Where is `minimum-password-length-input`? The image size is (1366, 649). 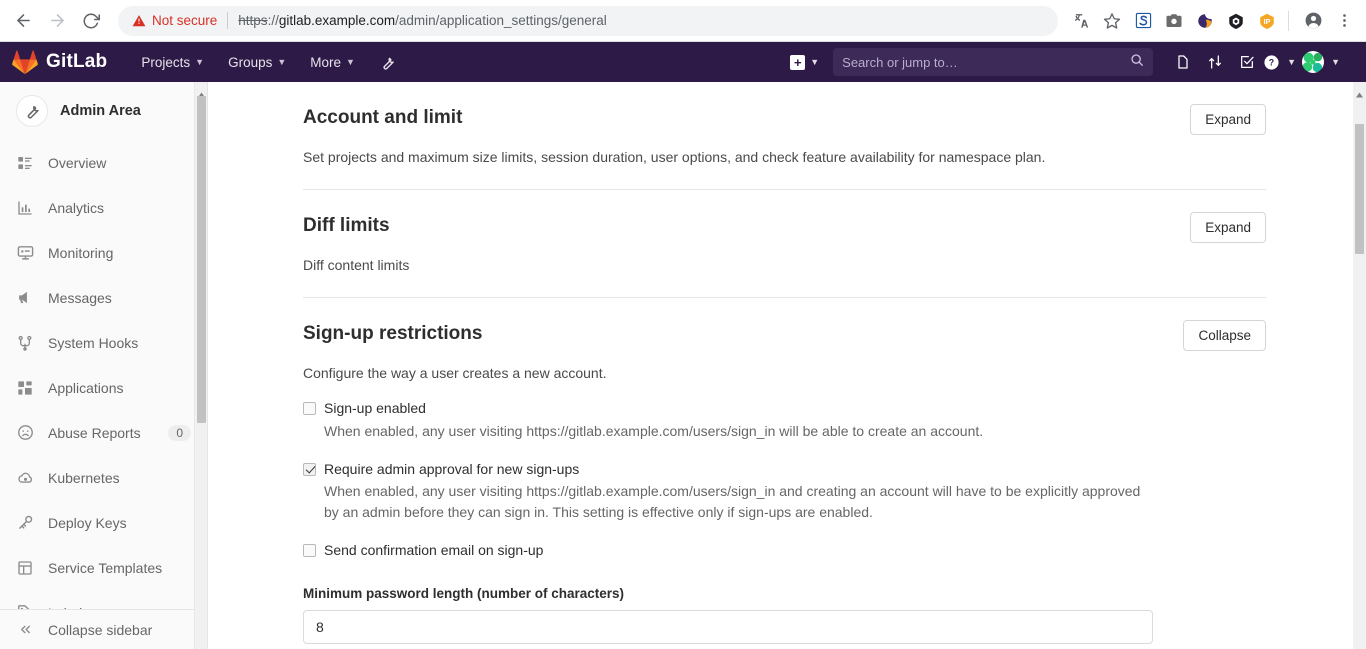 minimum-password-length-input is located at coordinates (728, 626).